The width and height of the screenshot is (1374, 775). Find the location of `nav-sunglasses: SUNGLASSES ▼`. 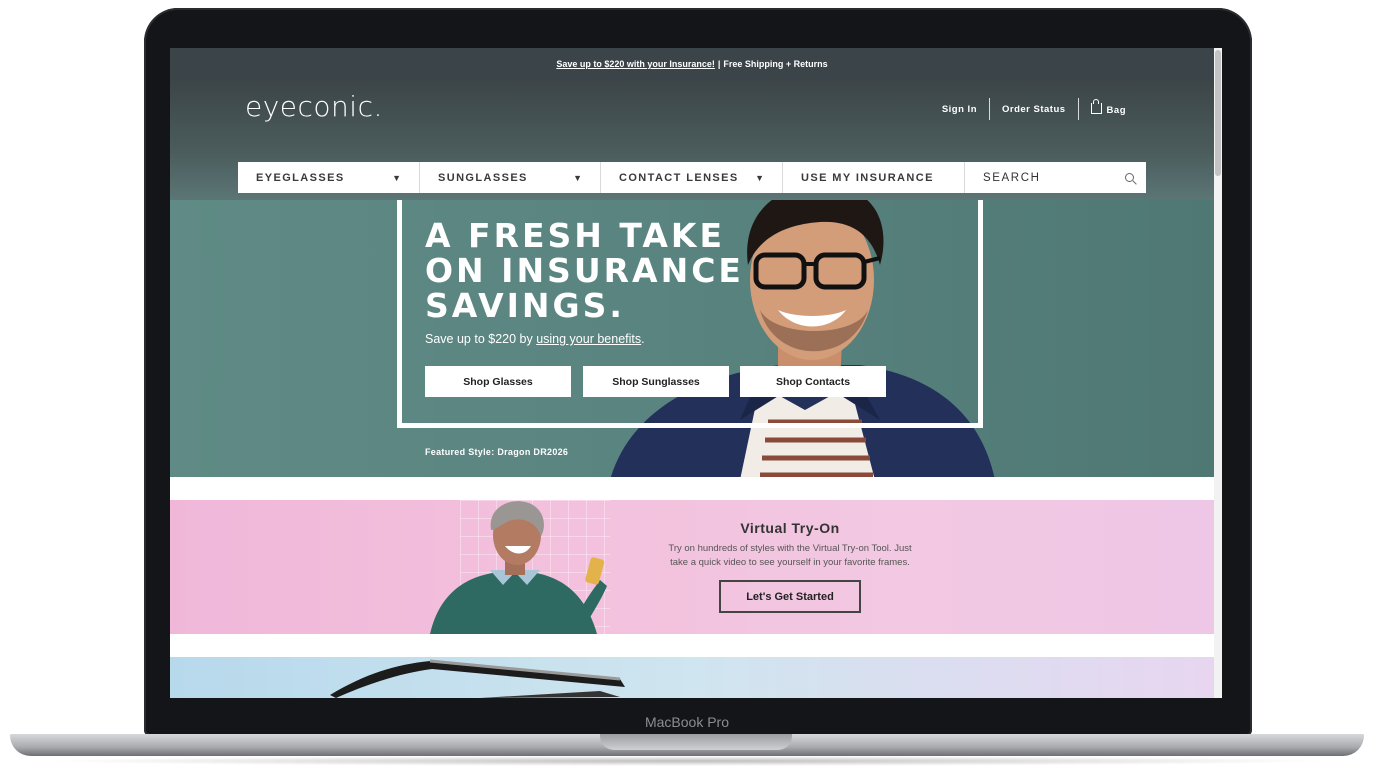

nav-sunglasses: SUNGLASSES ▼ is located at coordinates (510, 177).